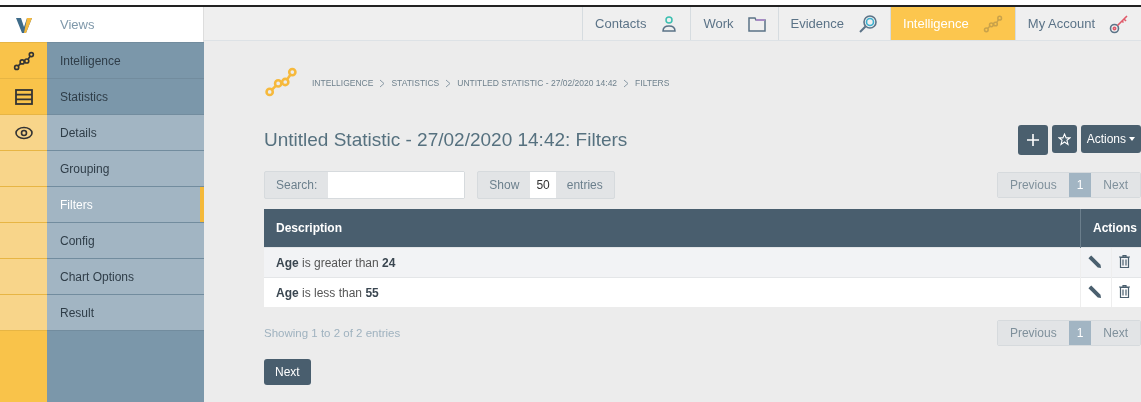 The image size is (1141, 402). What do you see at coordinates (125, 312) in the screenshot?
I see `sidebar-item: Result` at bounding box center [125, 312].